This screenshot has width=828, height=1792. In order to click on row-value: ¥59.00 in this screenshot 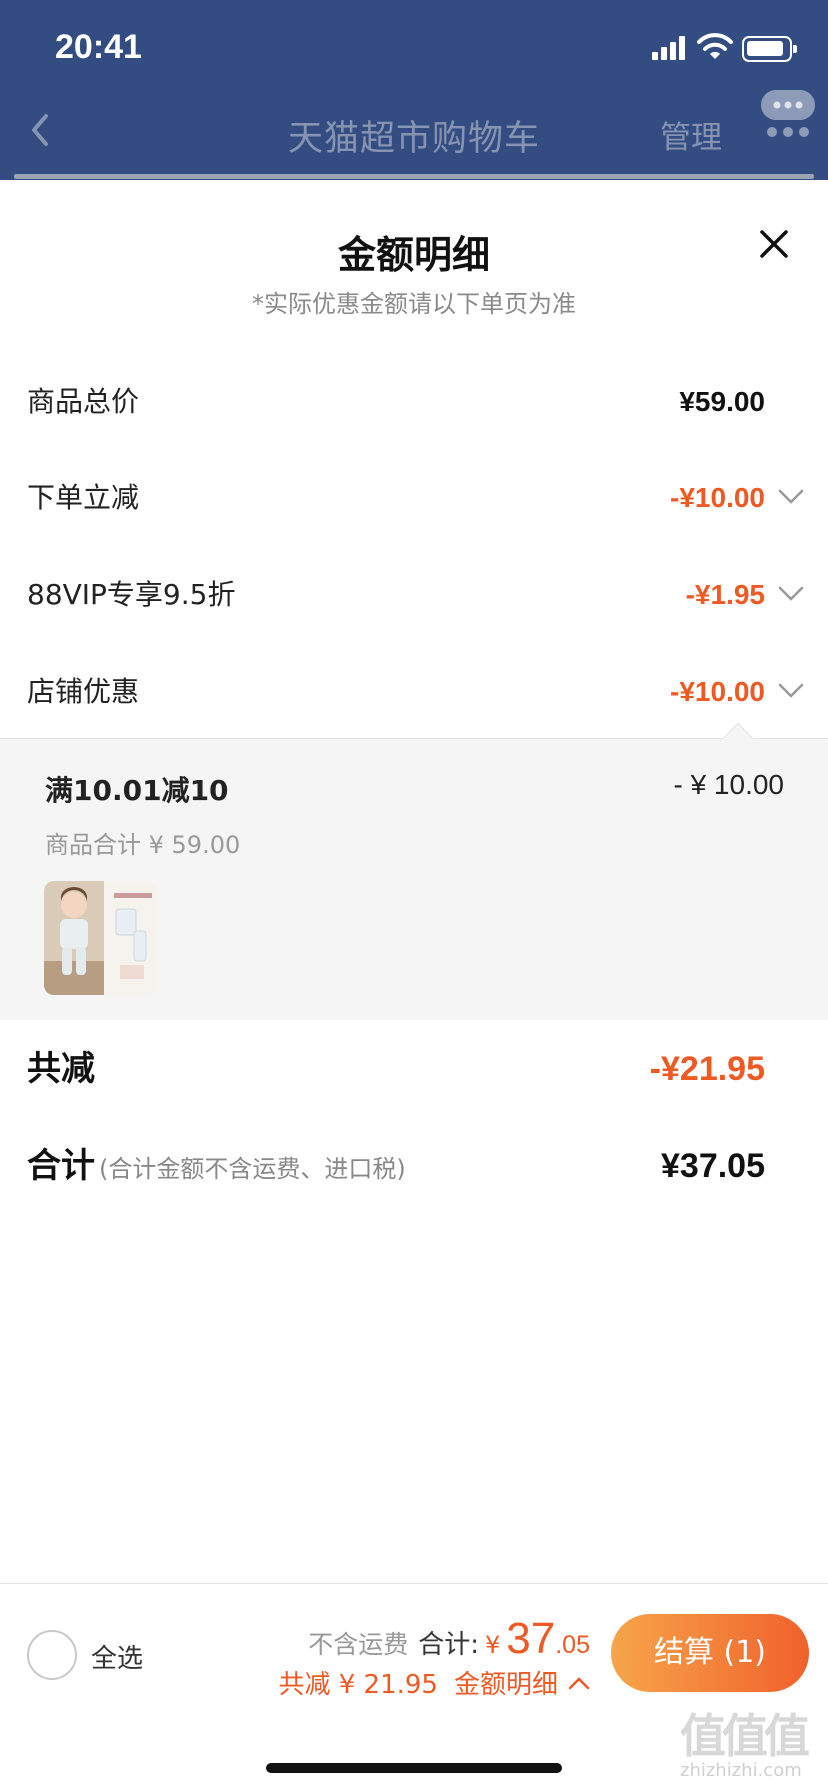, I will do `click(722, 401)`.